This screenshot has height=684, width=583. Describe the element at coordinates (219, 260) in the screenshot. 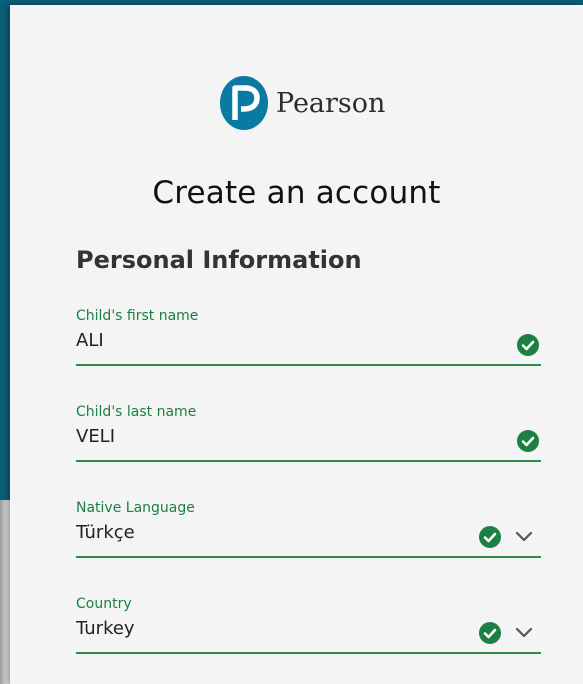

I see `section-heading: Personal Information` at that location.